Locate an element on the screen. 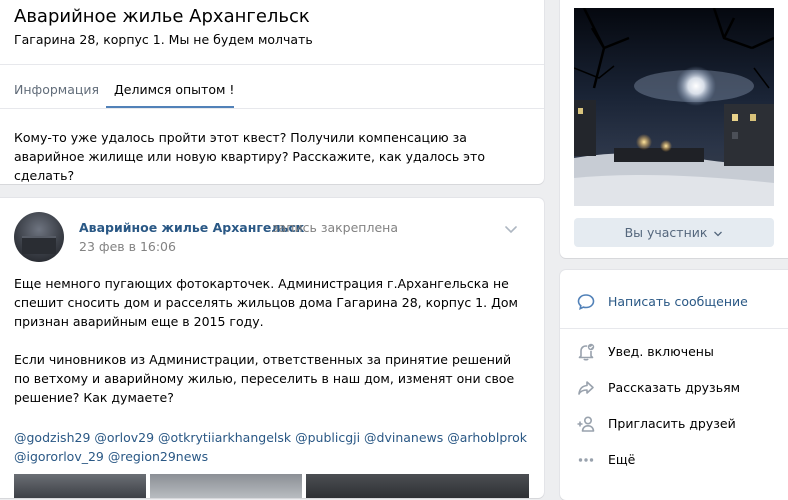 This screenshot has width=788, height=500. post-date: 23 фев в 16:06 is located at coordinates (127, 246).